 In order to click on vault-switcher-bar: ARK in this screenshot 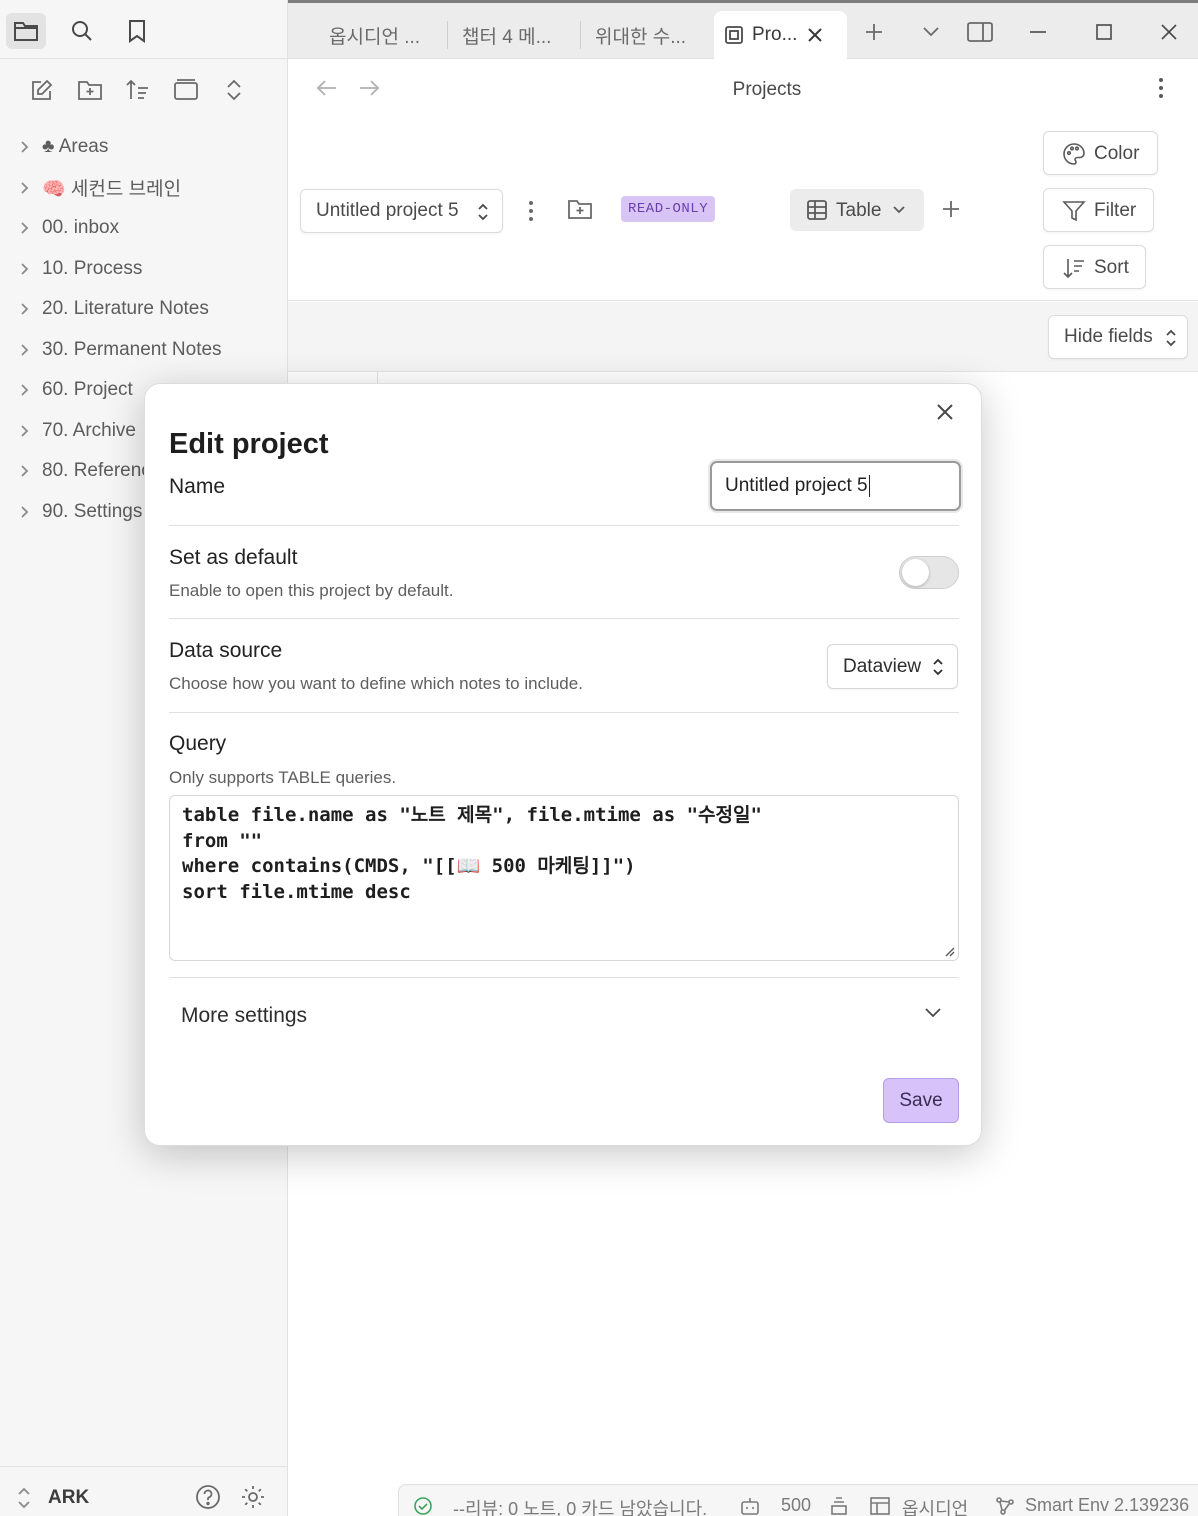, I will do `click(144, 1491)`.